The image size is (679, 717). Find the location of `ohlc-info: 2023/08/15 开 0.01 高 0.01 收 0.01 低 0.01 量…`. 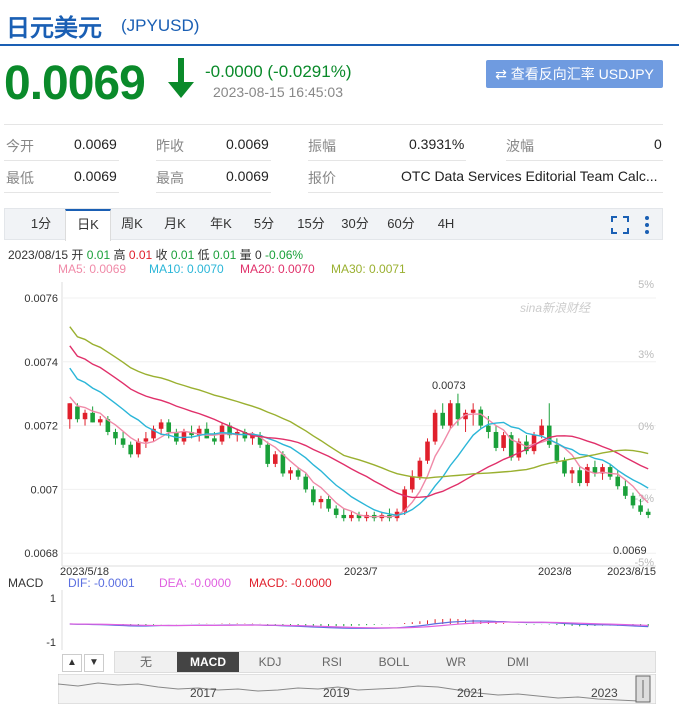

ohlc-info: 2023/08/15 开 0.01 高 0.01 收 0.01 低 0.01 量… is located at coordinates (155, 254).